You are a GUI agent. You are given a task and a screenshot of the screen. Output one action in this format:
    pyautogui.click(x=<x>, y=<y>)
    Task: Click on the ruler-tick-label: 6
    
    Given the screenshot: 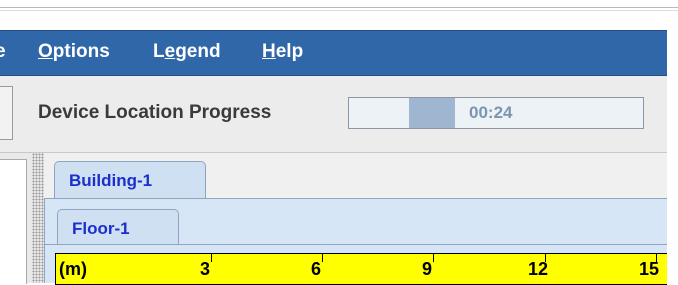 What is the action you would take?
    pyautogui.click(x=316, y=269)
    